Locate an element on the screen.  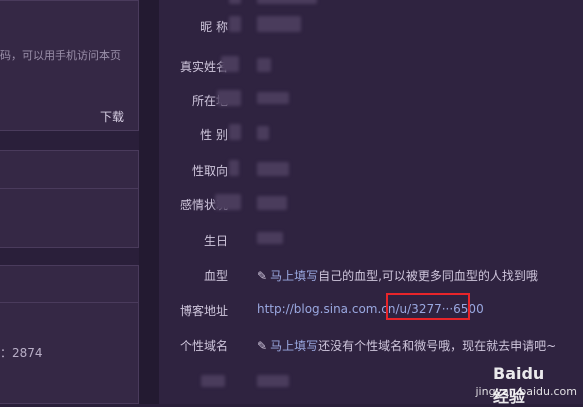
row-nickname: 昵 称 is located at coordinates (371, 27).